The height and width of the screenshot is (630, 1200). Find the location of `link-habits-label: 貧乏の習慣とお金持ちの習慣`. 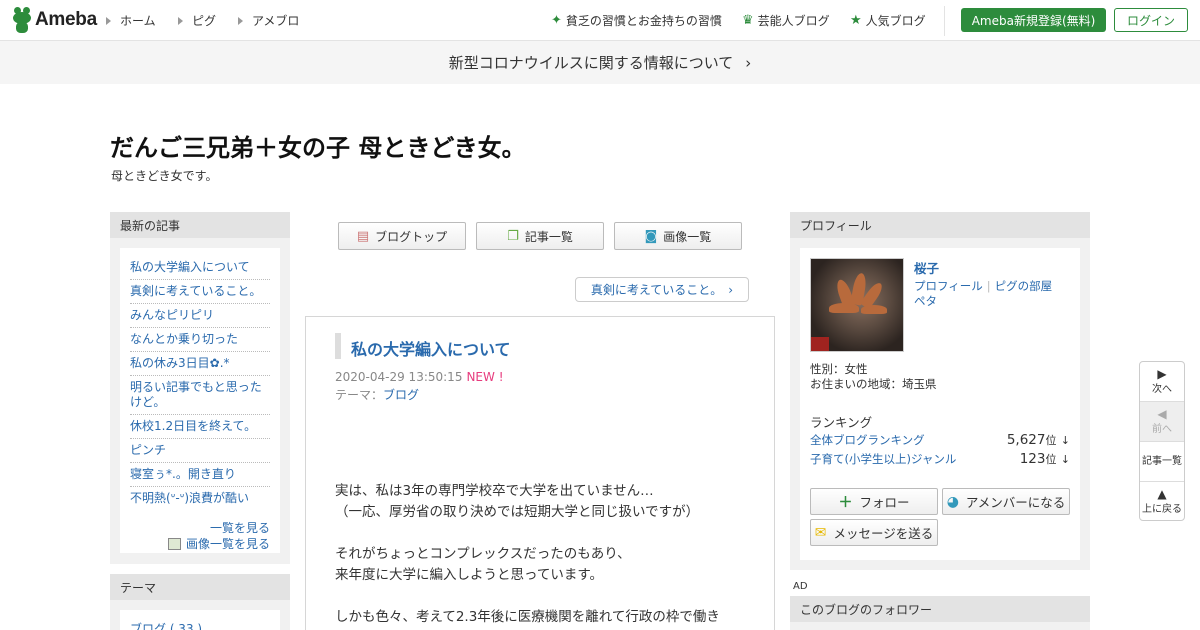

link-habits-label: 貧乏の習慣とお金持ちの習慣 is located at coordinates (643, 21).